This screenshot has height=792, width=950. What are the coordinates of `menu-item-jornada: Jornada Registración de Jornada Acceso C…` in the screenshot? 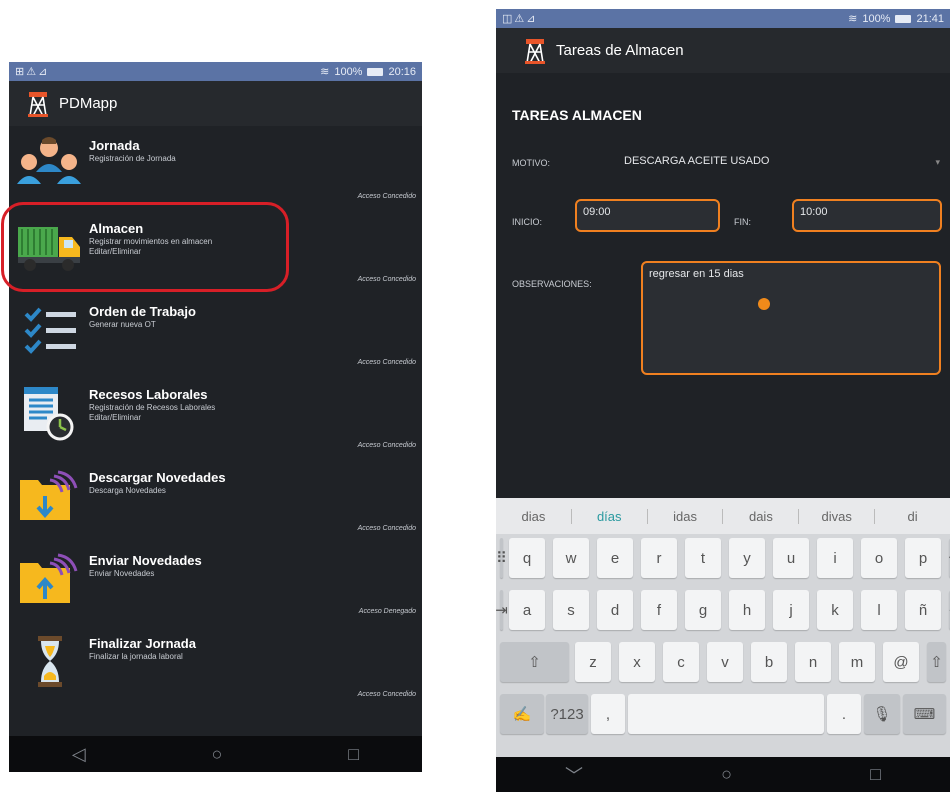 It's located at (215, 167).